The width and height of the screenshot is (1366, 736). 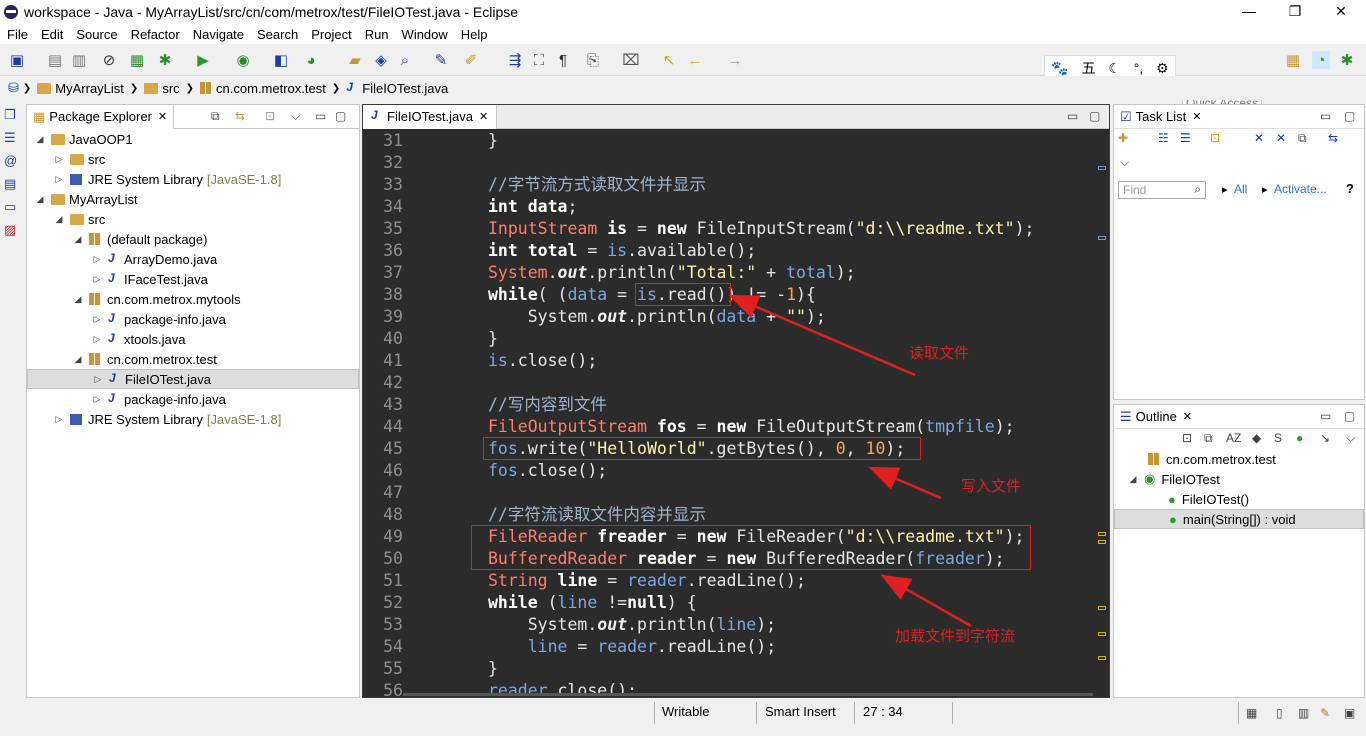 What do you see at coordinates (1233, 438) in the screenshot?
I see `sort-icon: AZ` at bounding box center [1233, 438].